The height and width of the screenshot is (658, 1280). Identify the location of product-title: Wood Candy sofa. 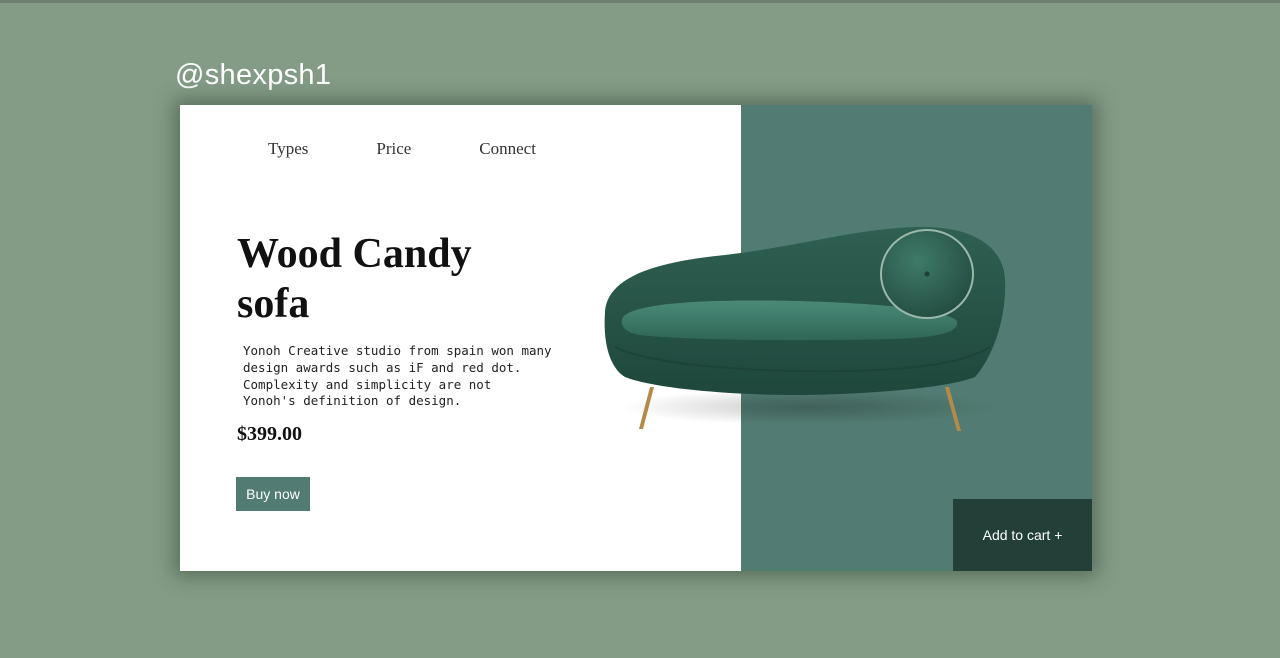
(397, 279).